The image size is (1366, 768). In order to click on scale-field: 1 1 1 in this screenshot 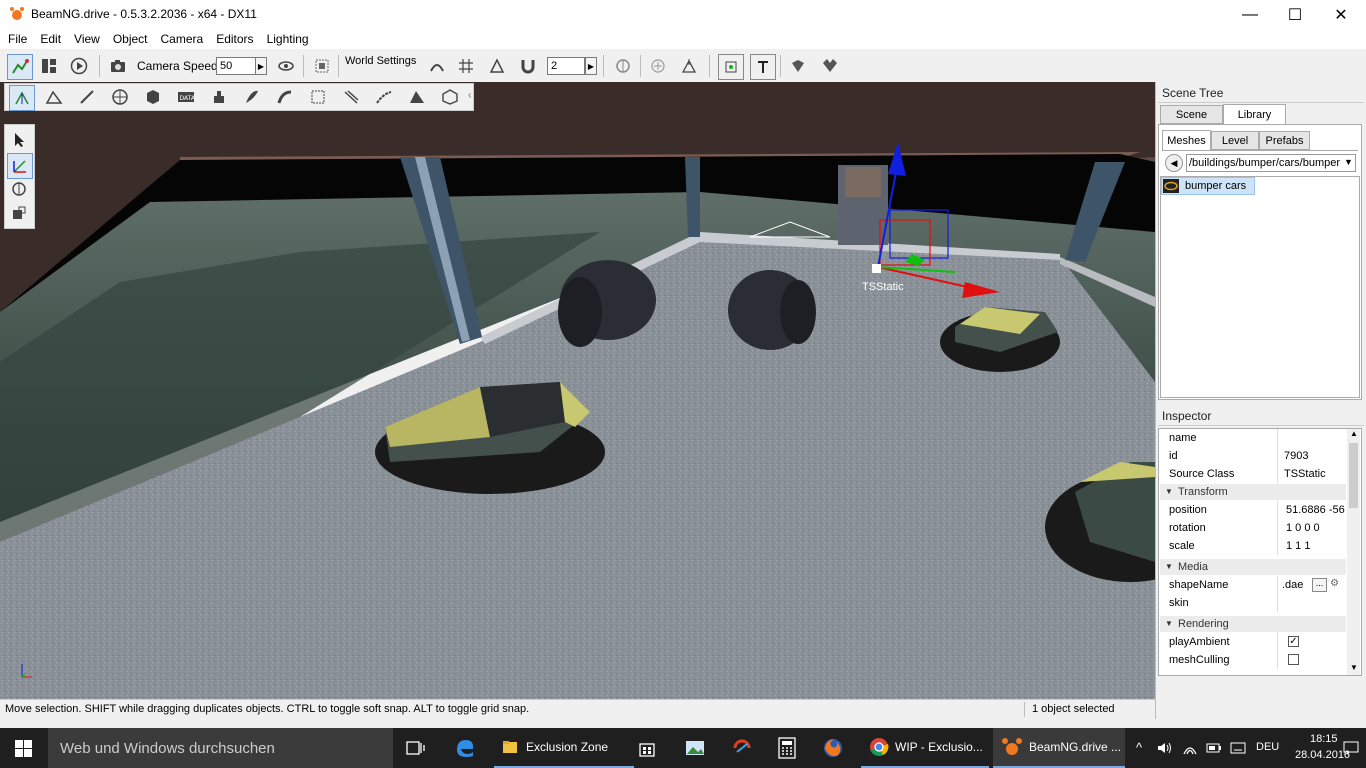, I will do `click(1298, 546)`.